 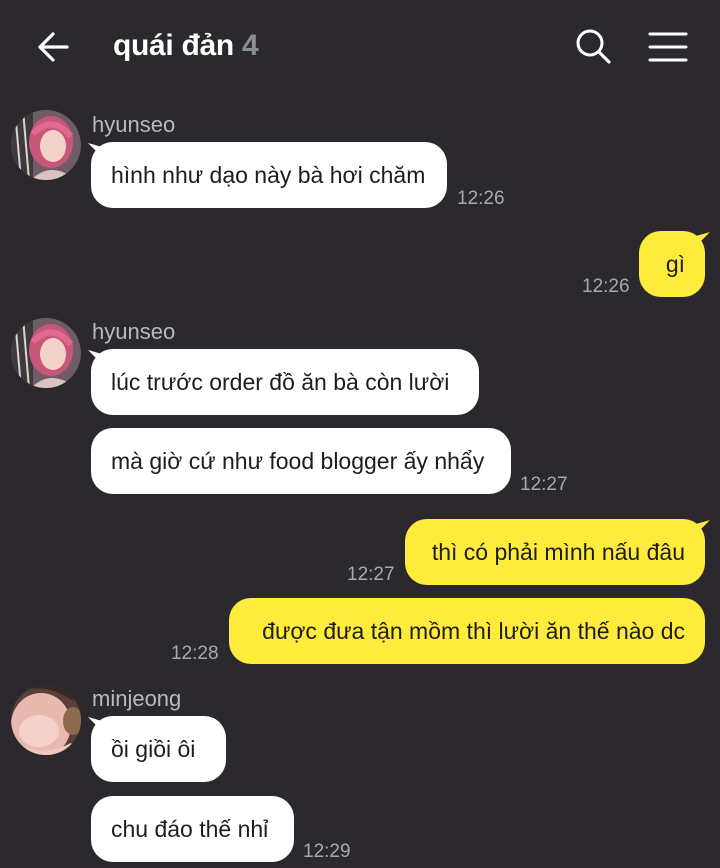 What do you see at coordinates (555, 552) in the screenshot?
I see `message-bubble: thì có phải mình nấu đâu` at bounding box center [555, 552].